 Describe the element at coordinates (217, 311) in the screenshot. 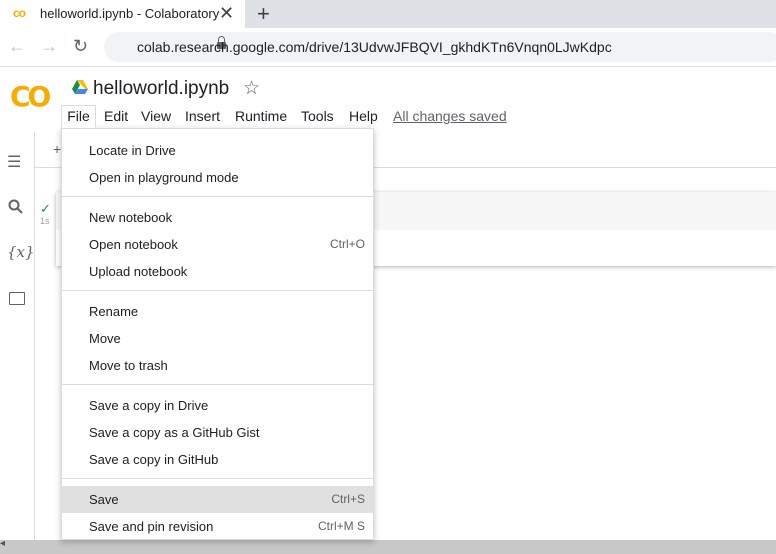

I see `menu-item-rename: Rename` at that location.